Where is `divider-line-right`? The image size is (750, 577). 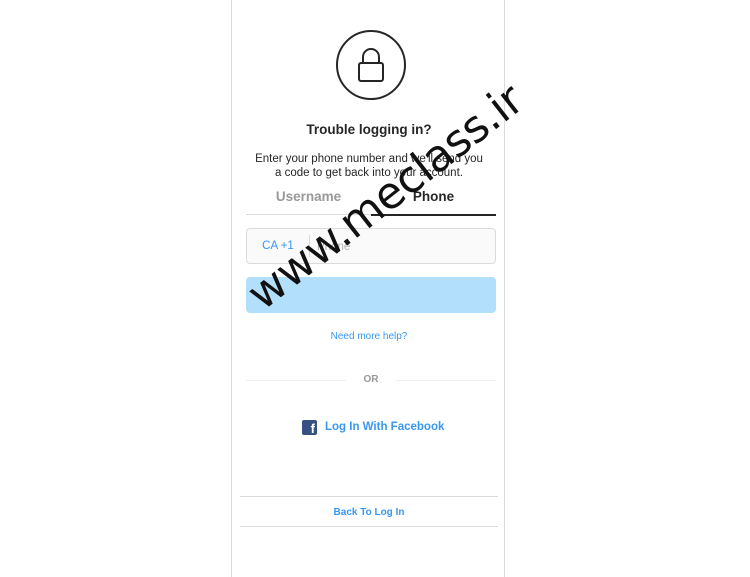
divider-line-right is located at coordinates (446, 380).